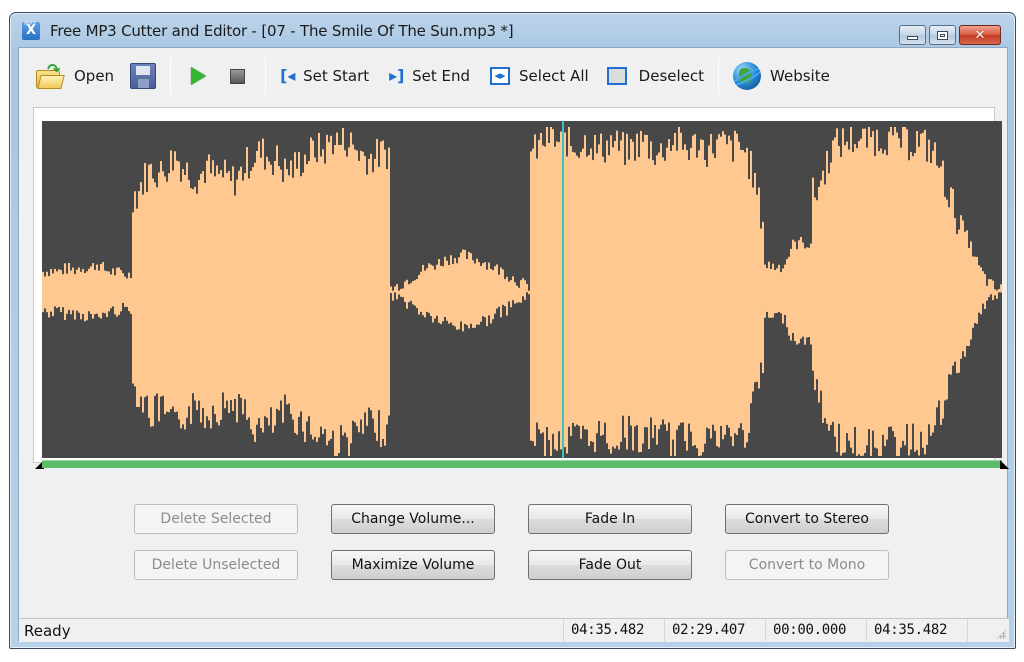 Image resolution: width=1024 pixels, height=662 pixels. Describe the element at coordinates (397, 75) in the screenshot. I see `set-end-icon: ▸]` at that location.